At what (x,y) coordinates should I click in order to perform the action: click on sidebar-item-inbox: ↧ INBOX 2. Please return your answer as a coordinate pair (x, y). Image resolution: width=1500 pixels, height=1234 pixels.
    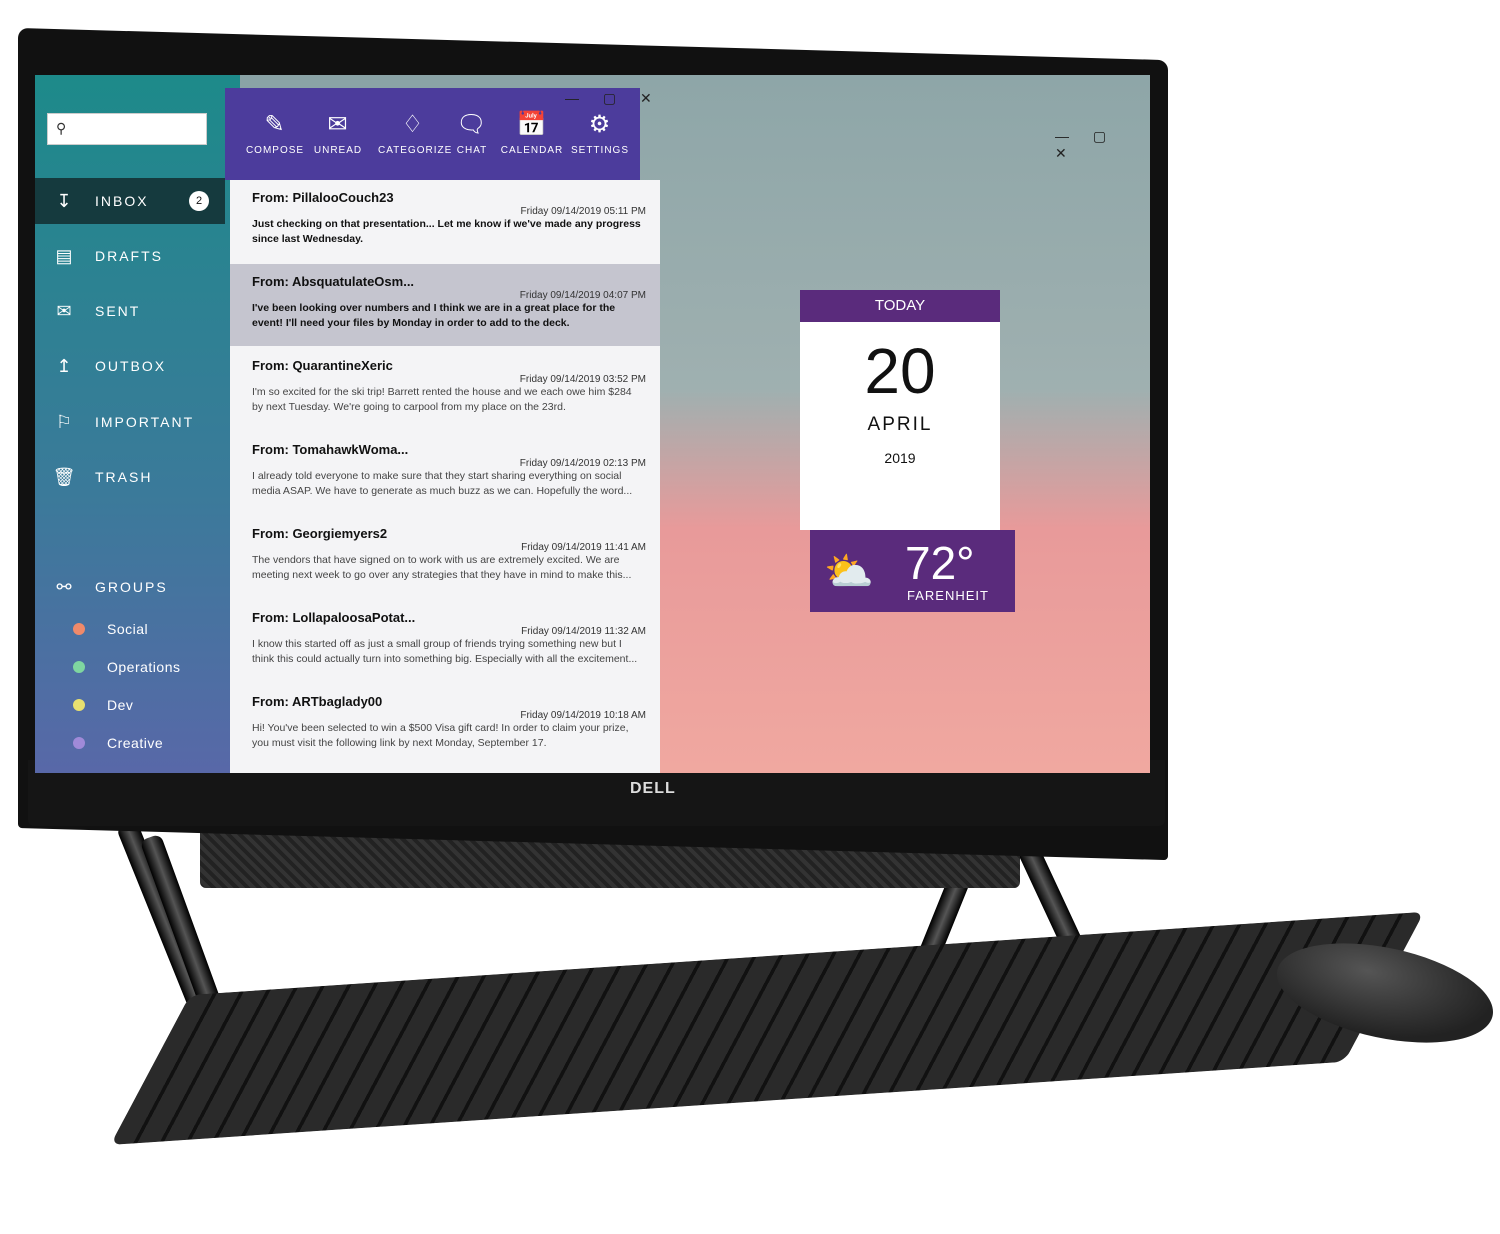
    Looking at the image, I should click on (130, 201).